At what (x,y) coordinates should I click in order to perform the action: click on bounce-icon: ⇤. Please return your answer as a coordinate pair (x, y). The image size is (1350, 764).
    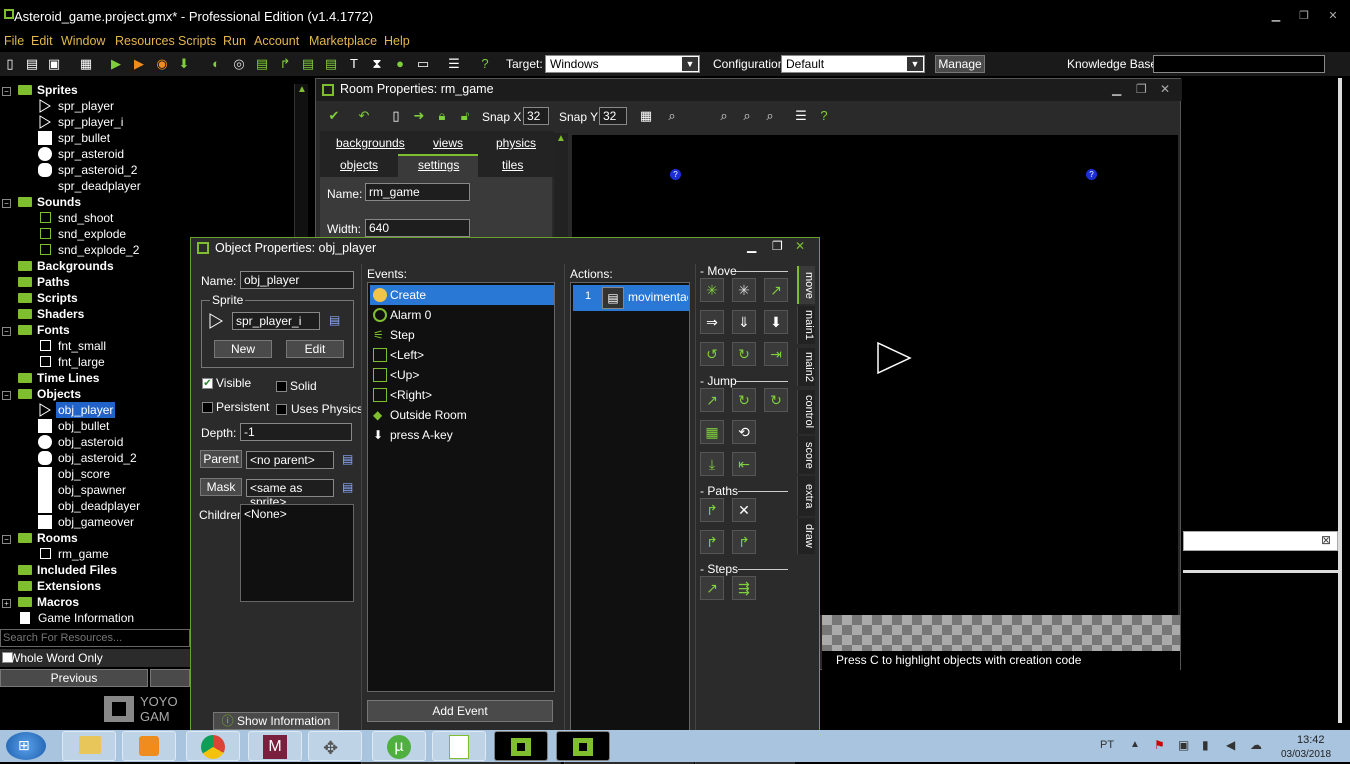
    Looking at the image, I should click on (744, 464).